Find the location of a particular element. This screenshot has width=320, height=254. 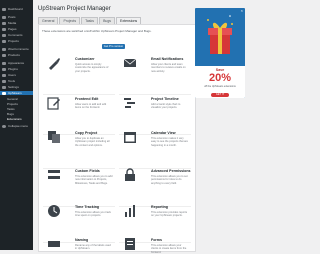

copy-icon is located at coordinates (54, 137).